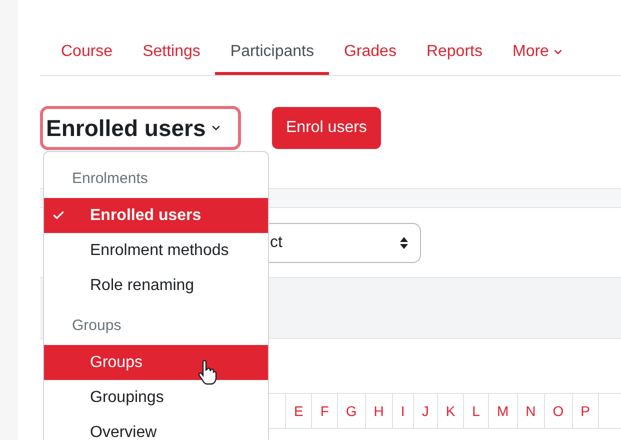  I want to click on letter-filter-link: L, so click(476, 411).